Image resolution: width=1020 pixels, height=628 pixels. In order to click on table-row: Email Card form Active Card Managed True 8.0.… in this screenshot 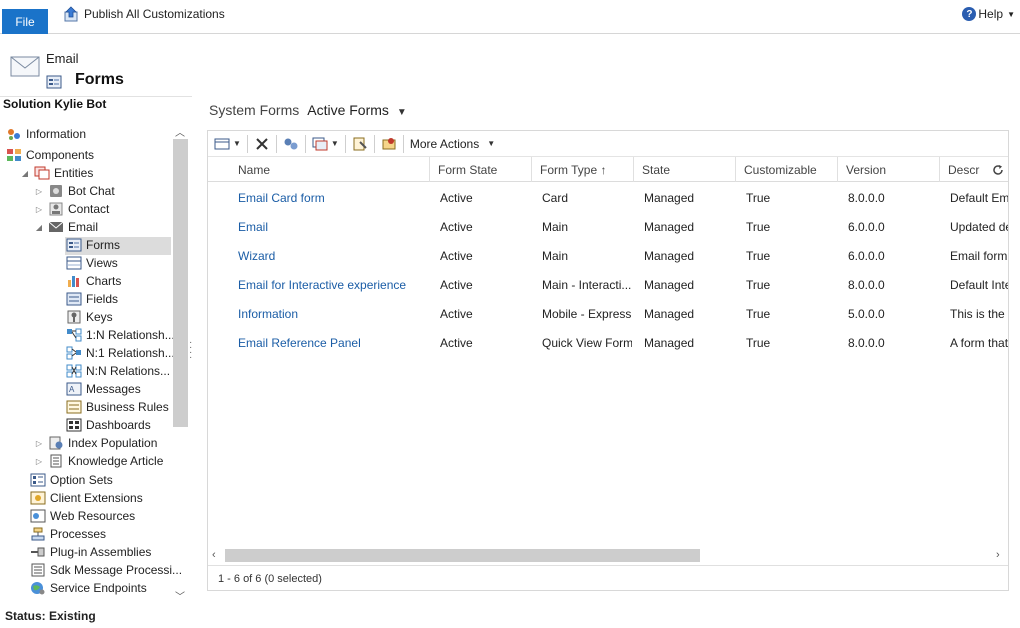, I will do `click(608, 197)`.